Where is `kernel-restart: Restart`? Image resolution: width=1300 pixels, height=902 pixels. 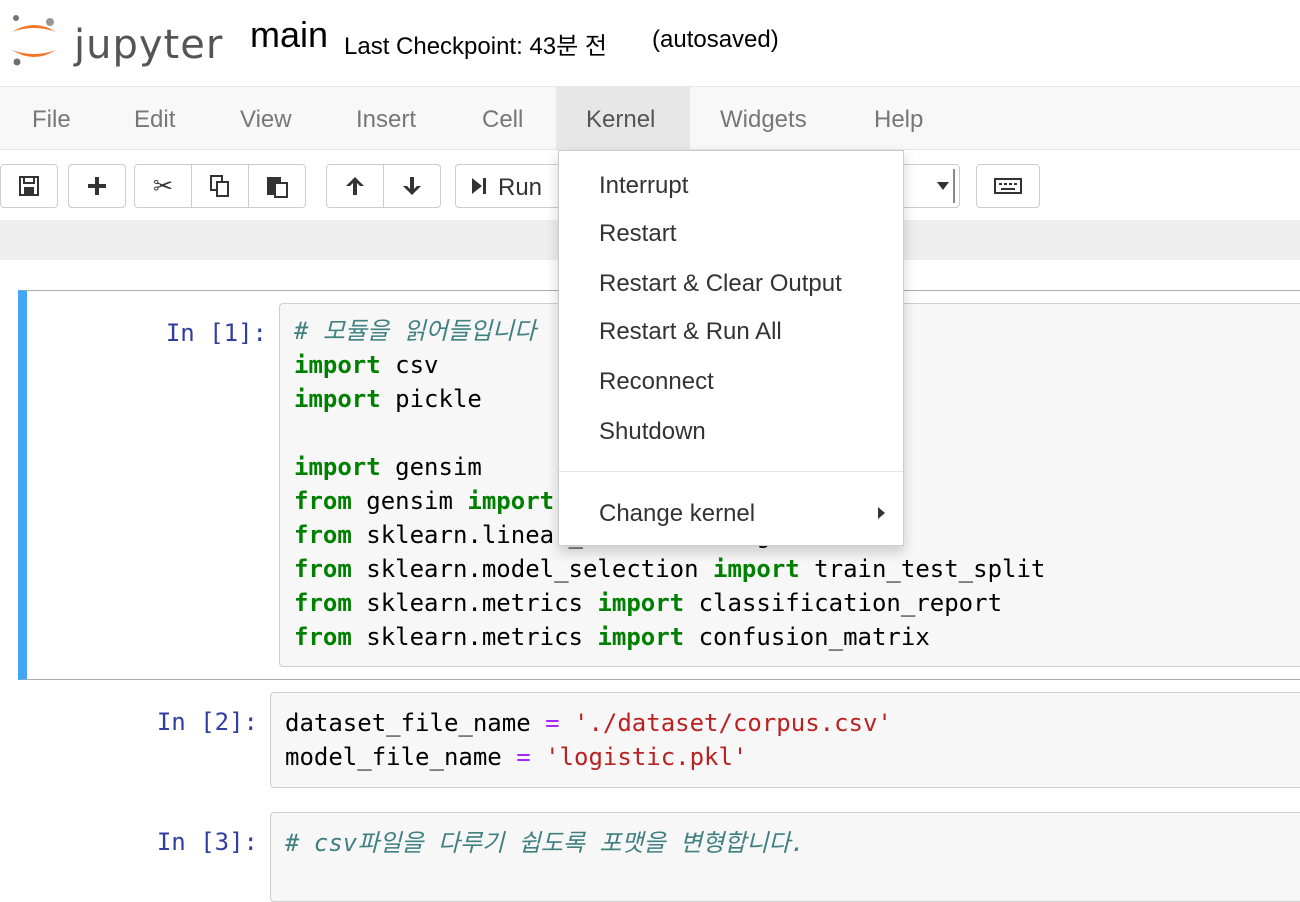
kernel-restart: Restart is located at coordinates (731, 234).